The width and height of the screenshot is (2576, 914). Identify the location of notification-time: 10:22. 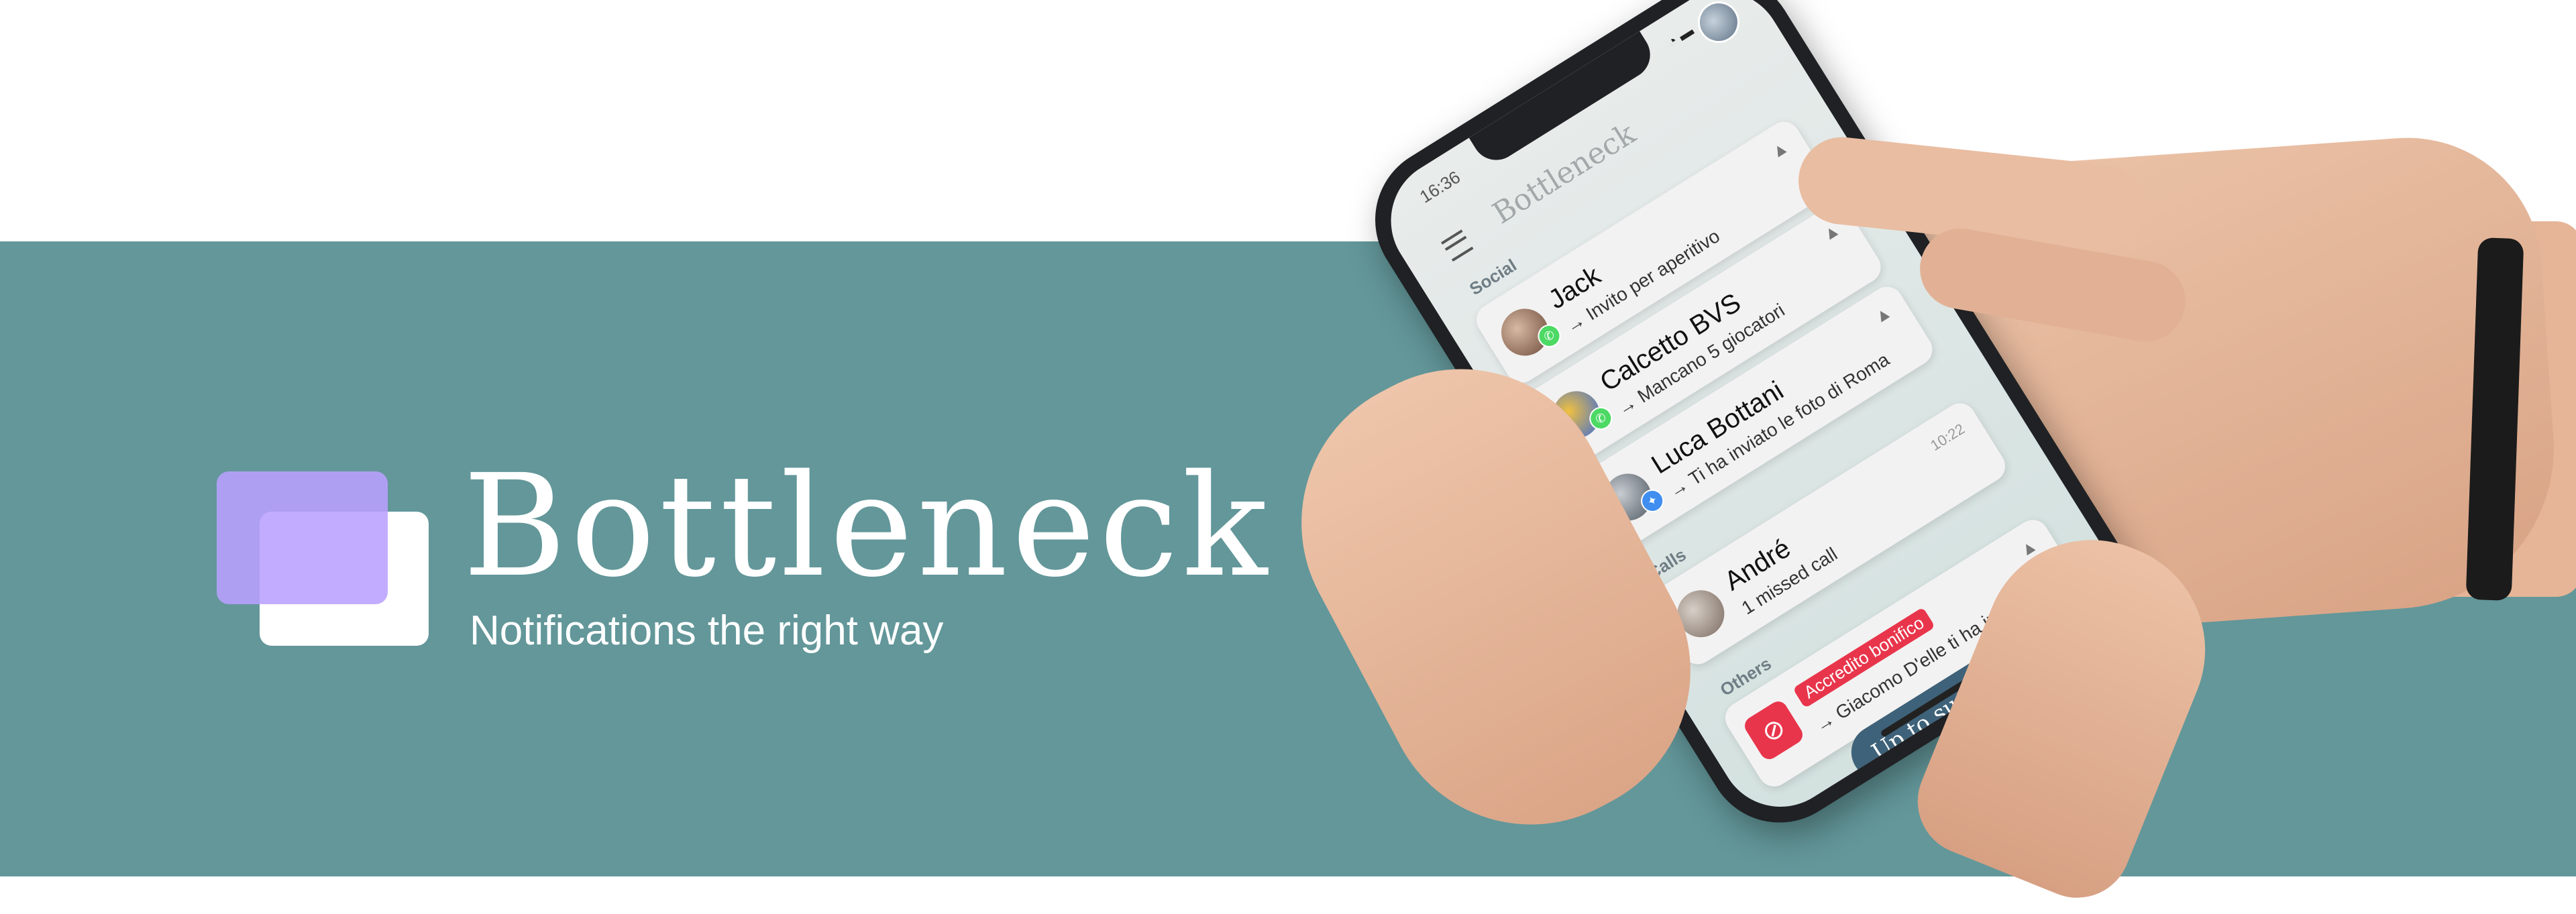
(1947, 437).